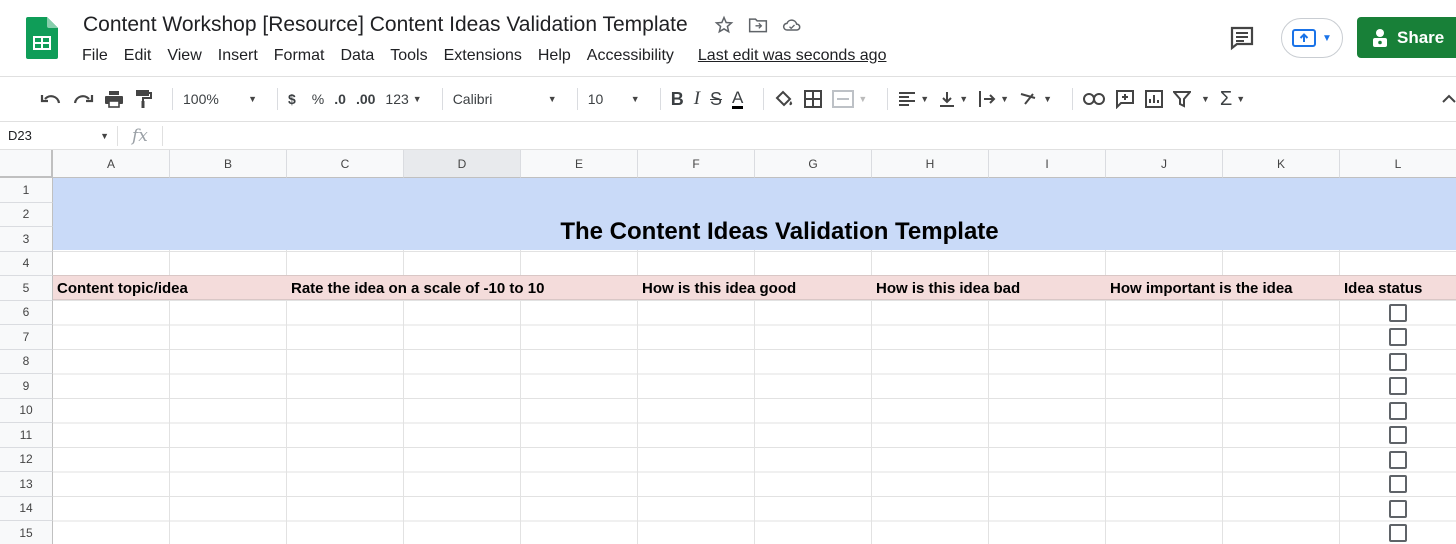 This screenshot has width=1456, height=544. Describe the element at coordinates (697, 99) in the screenshot. I see `italic-button: I` at that location.